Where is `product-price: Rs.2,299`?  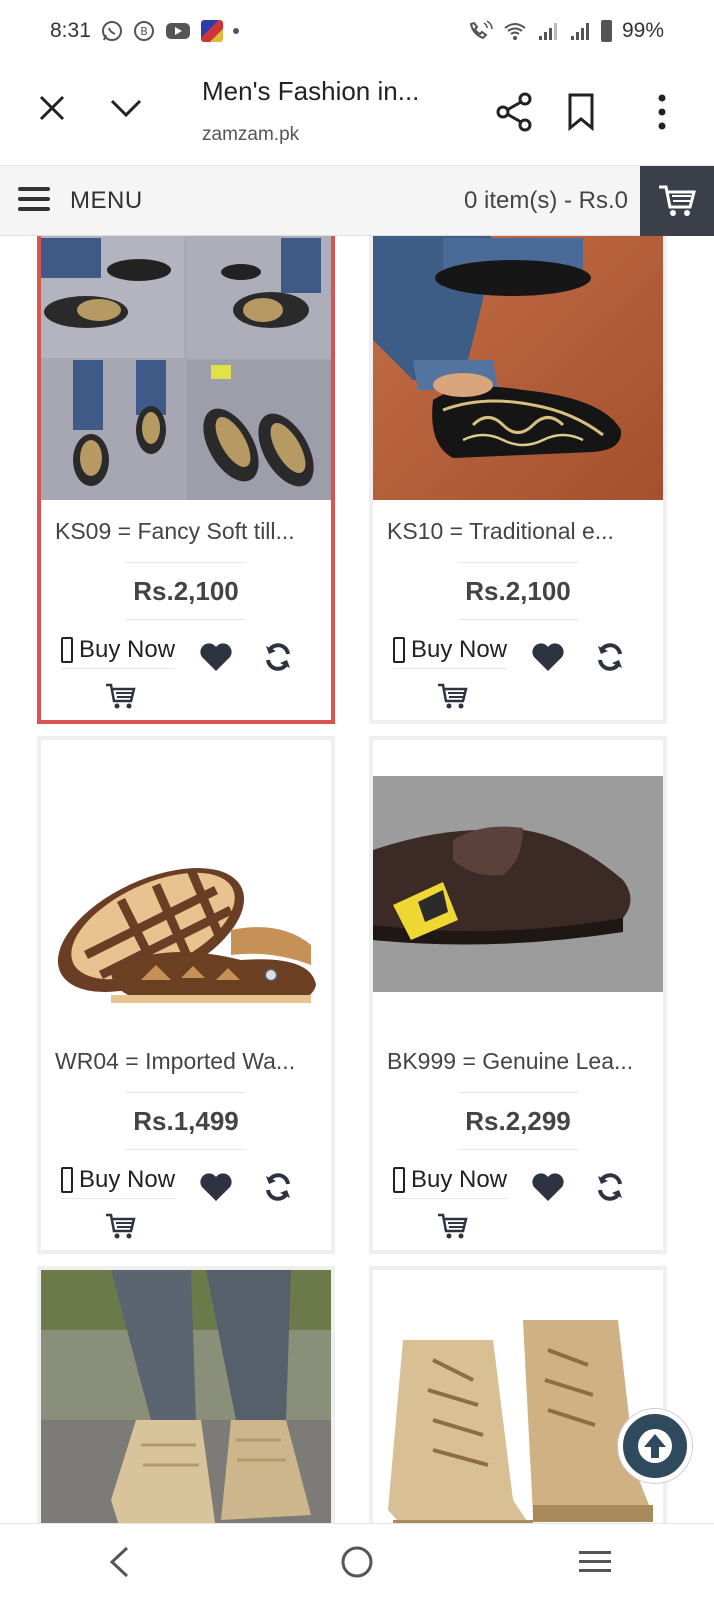
product-price: Rs.2,299 is located at coordinates (518, 1120).